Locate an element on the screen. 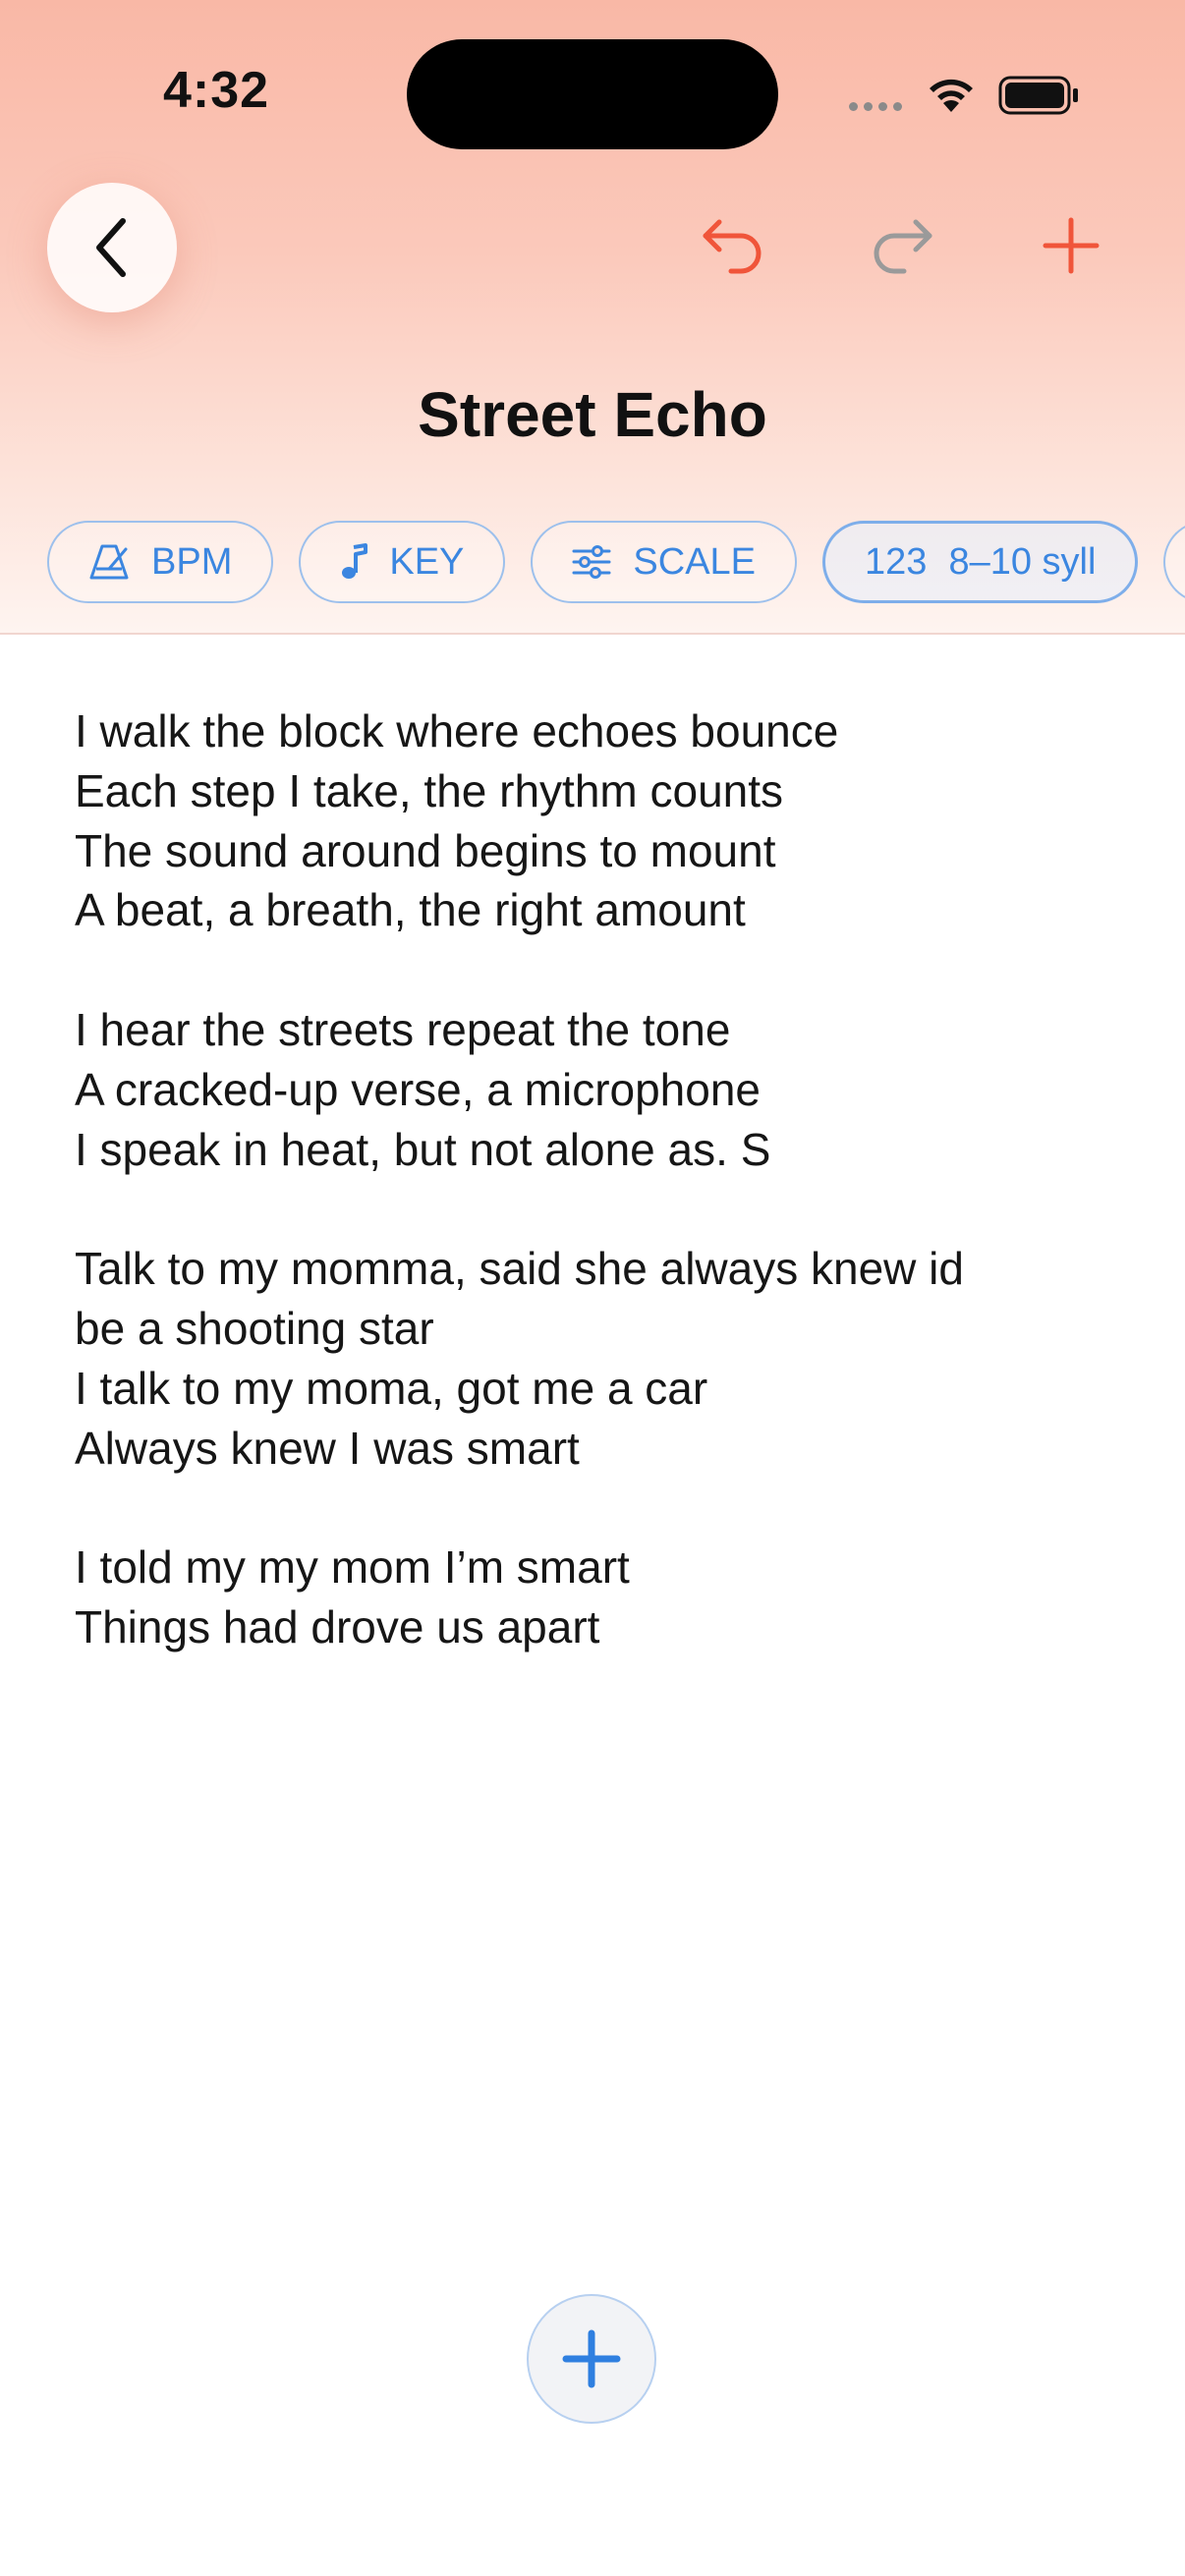 The height and width of the screenshot is (2576, 1185). chip-bpm-label: BPM is located at coordinates (192, 561).